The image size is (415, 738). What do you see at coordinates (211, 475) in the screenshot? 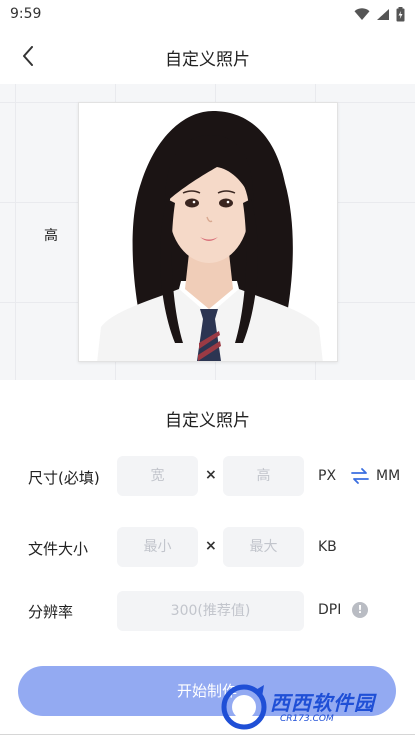
I see `size-times-sign: ×` at bounding box center [211, 475].